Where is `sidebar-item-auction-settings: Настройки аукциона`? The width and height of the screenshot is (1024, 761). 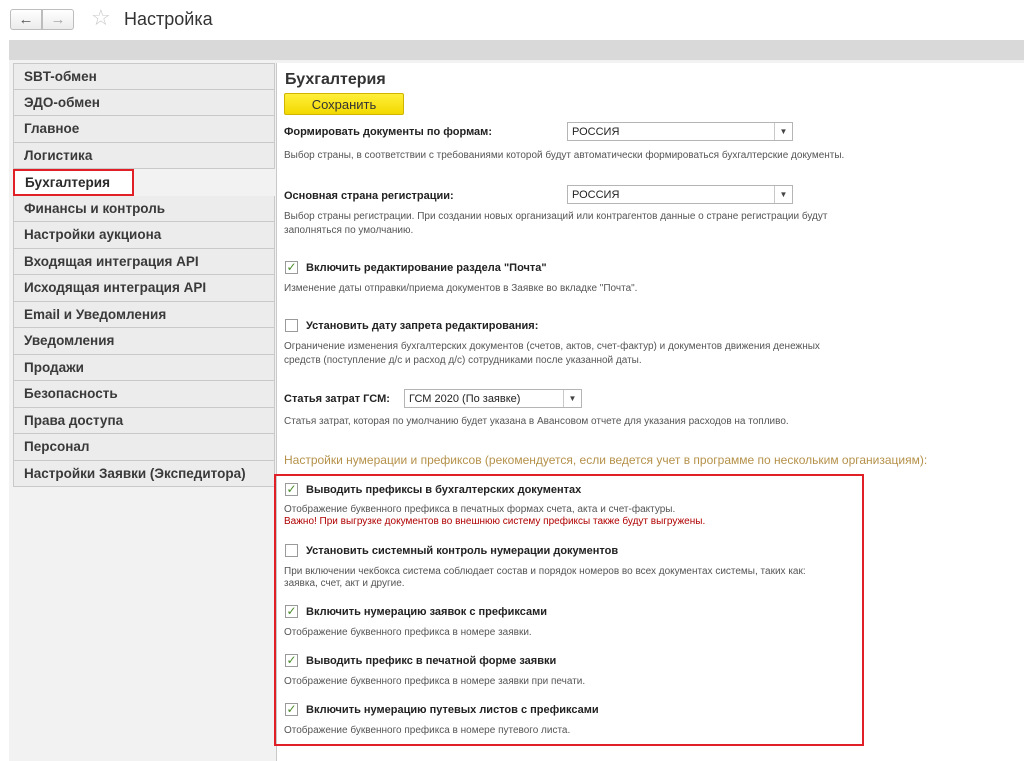 sidebar-item-auction-settings: Настройки аукциона is located at coordinates (144, 235).